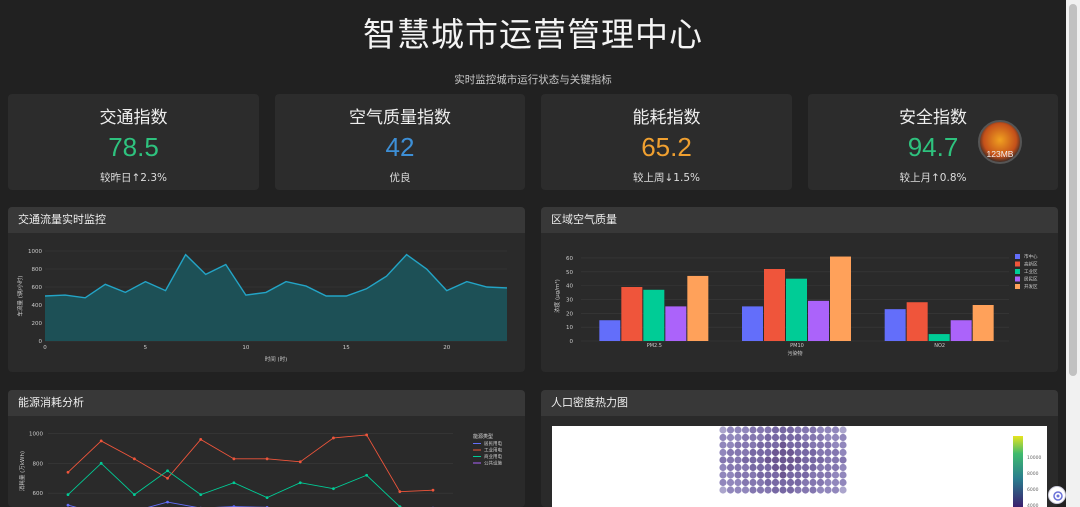 The height and width of the screenshot is (507, 1080). Describe the element at coordinates (939, 346) in the screenshot. I see `x-tick-label: NO2` at that location.